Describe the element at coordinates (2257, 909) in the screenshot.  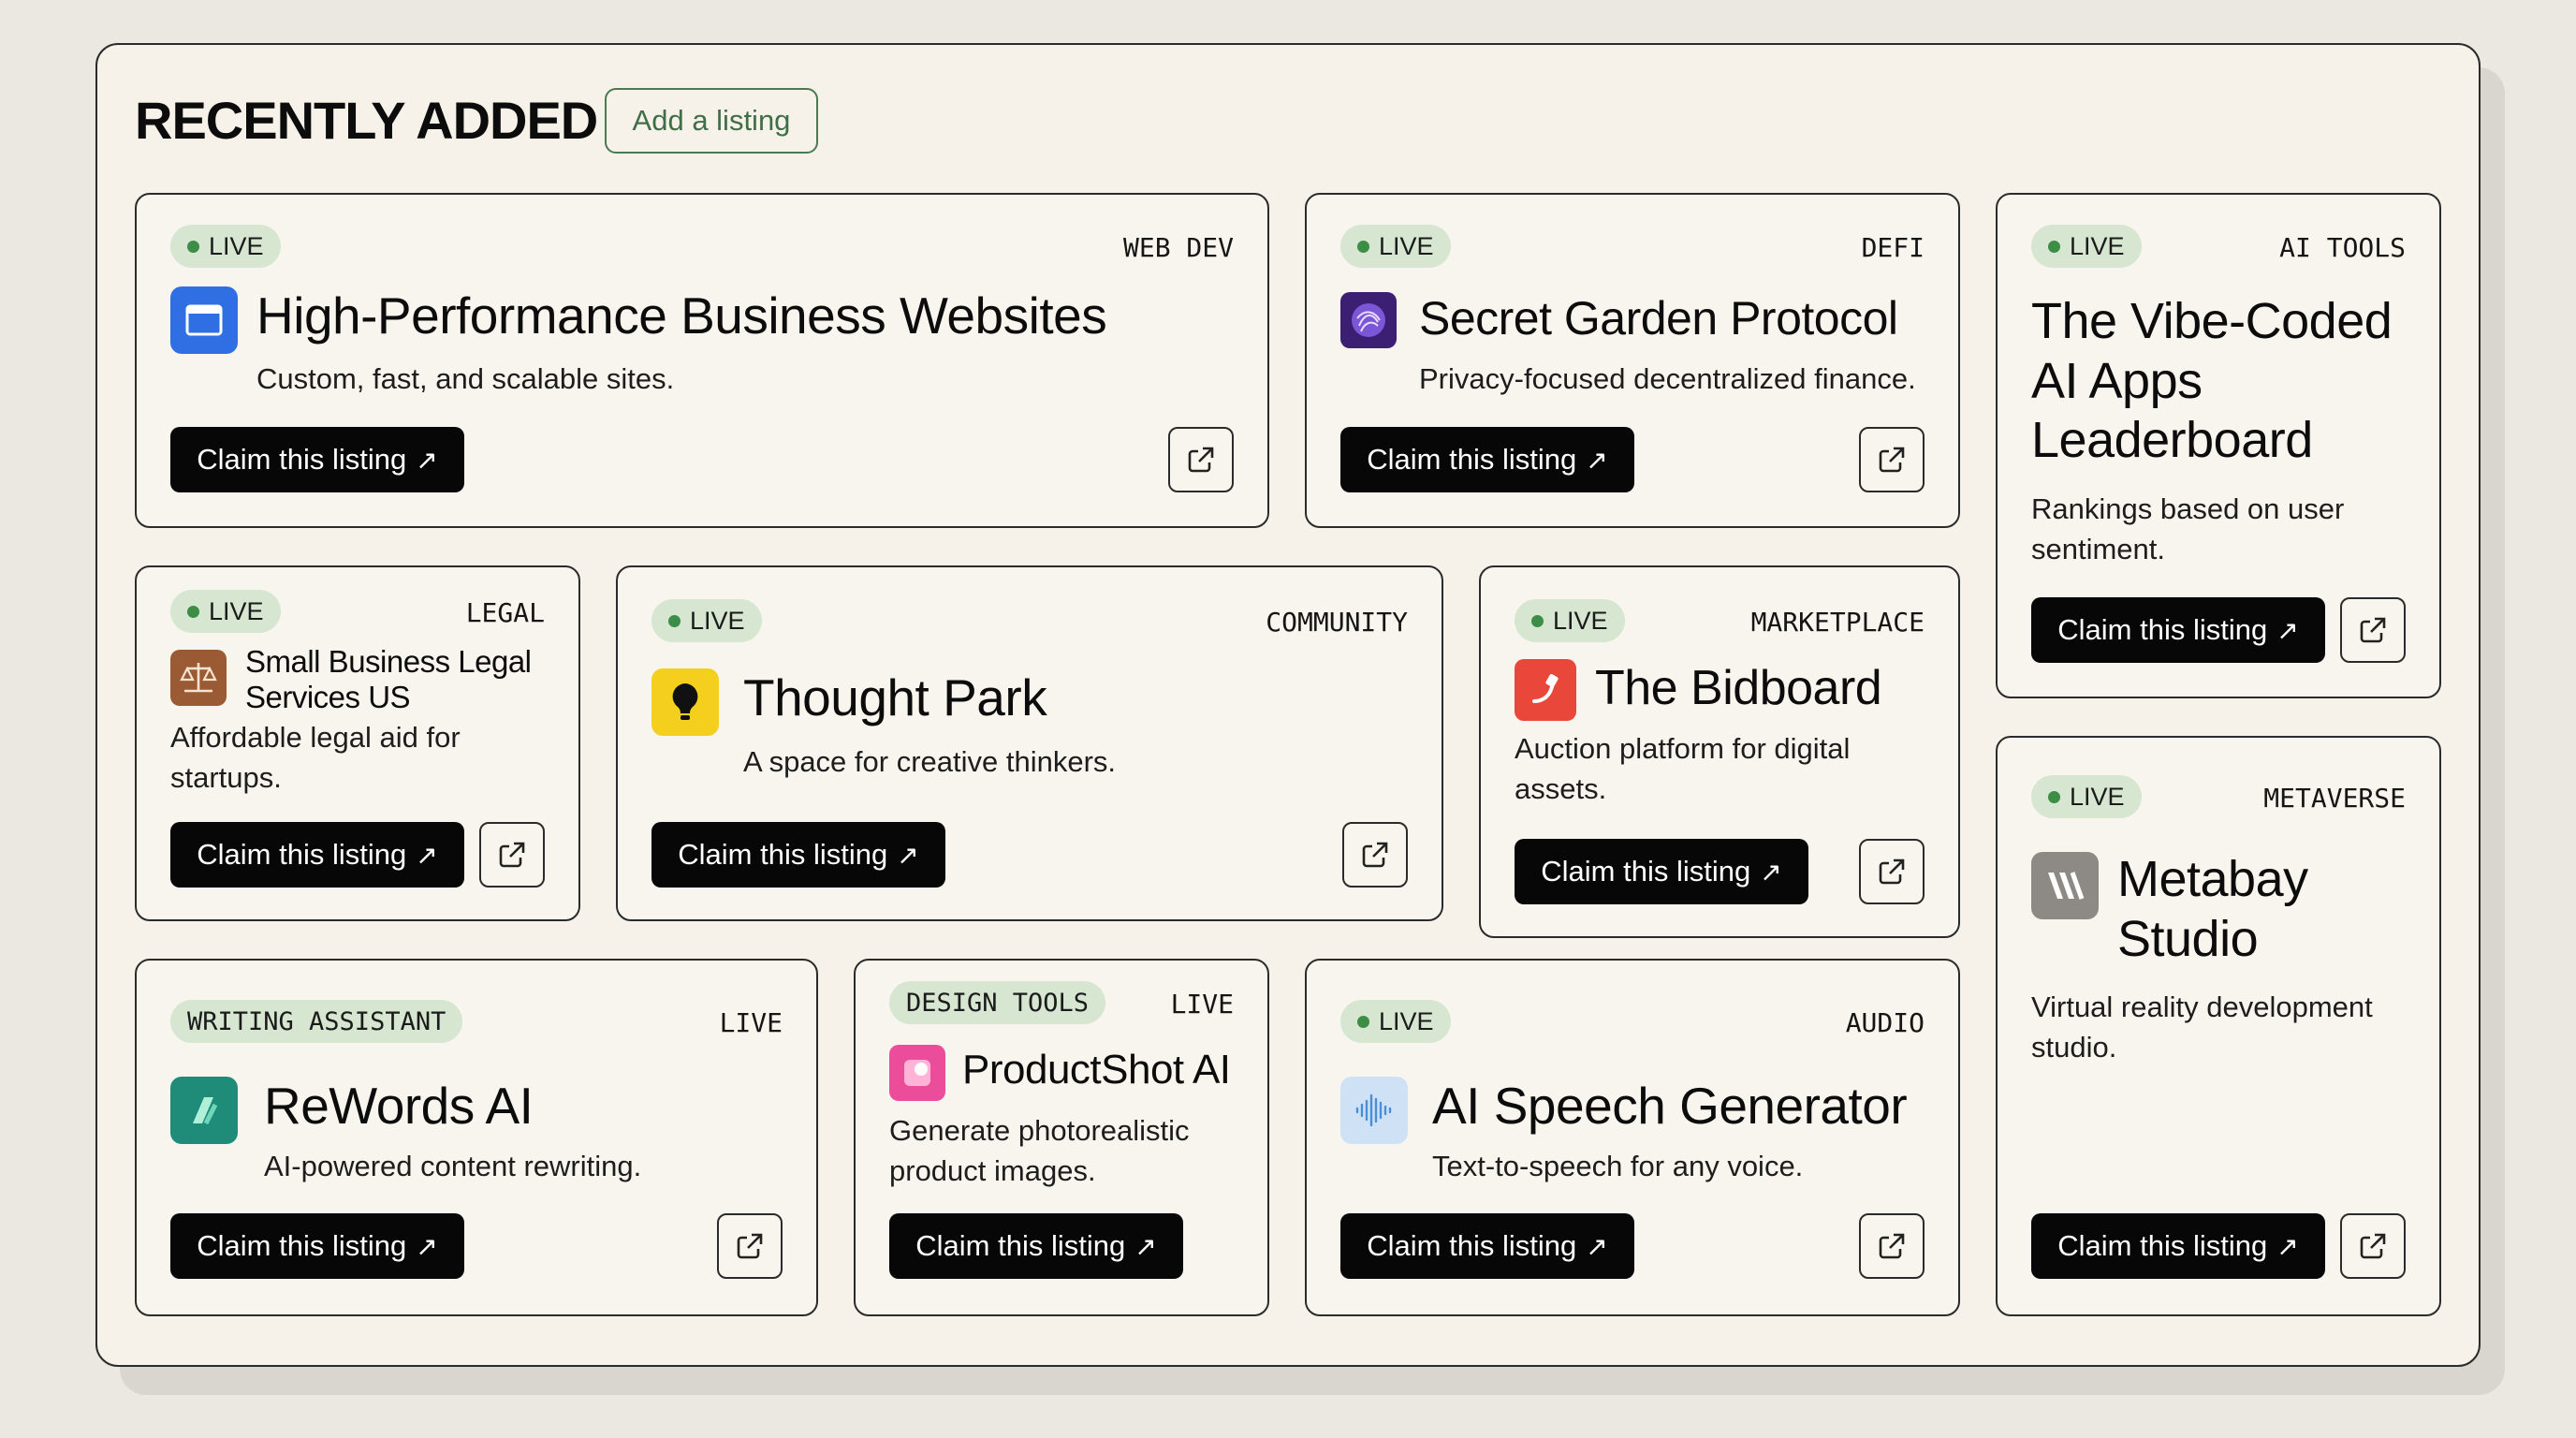
I see `listing-title: Metabay Studio` at that location.